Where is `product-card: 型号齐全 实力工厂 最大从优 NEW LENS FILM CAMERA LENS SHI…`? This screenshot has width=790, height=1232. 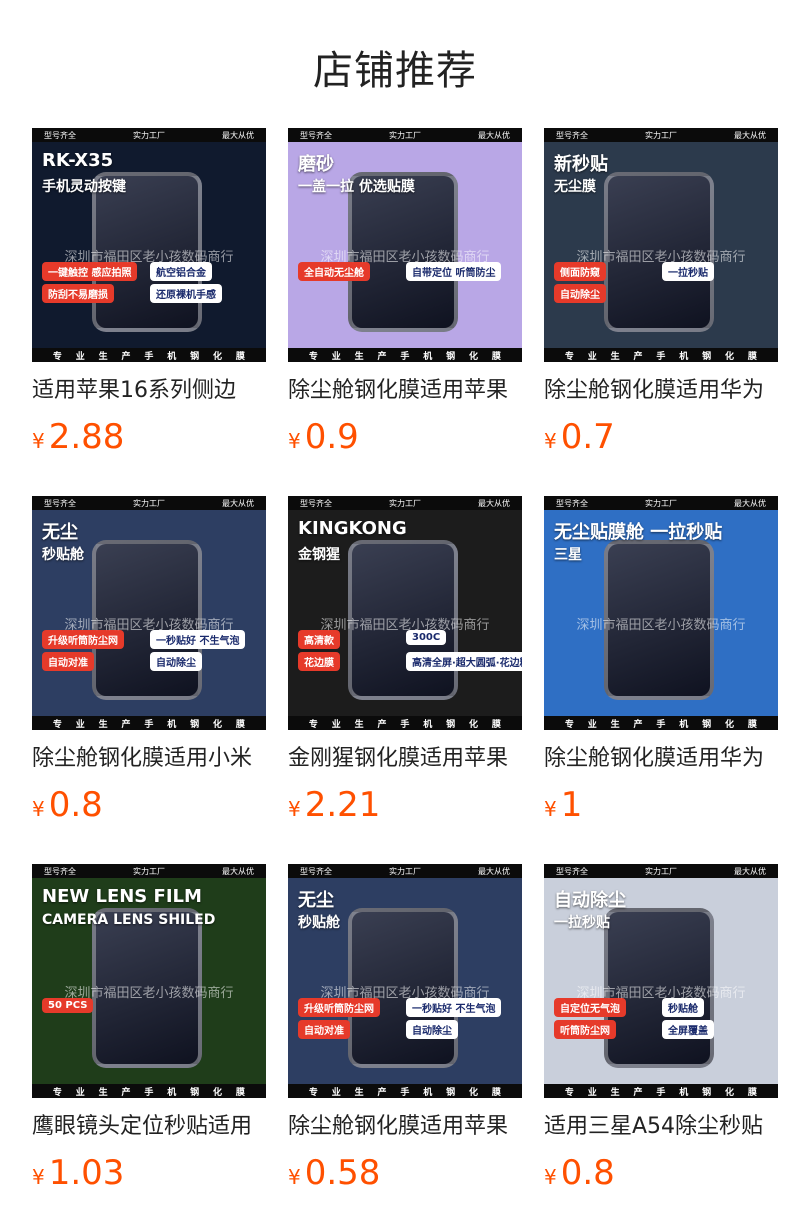
product-card: 型号齐全 实力工厂 最大从优 NEW LENS FILM CAMERA LENS SHI… is located at coordinates (149, 1034).